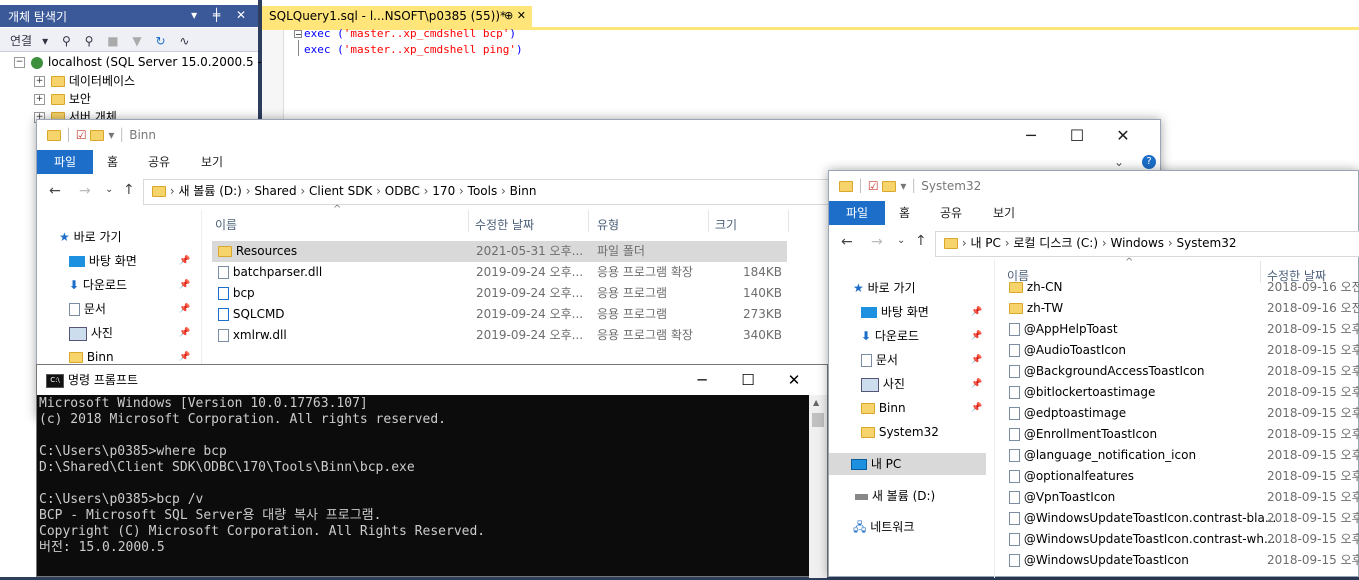  I want to click on file-row: @AppHelpToast 2018-09-15 오후, so click(1179, 329).